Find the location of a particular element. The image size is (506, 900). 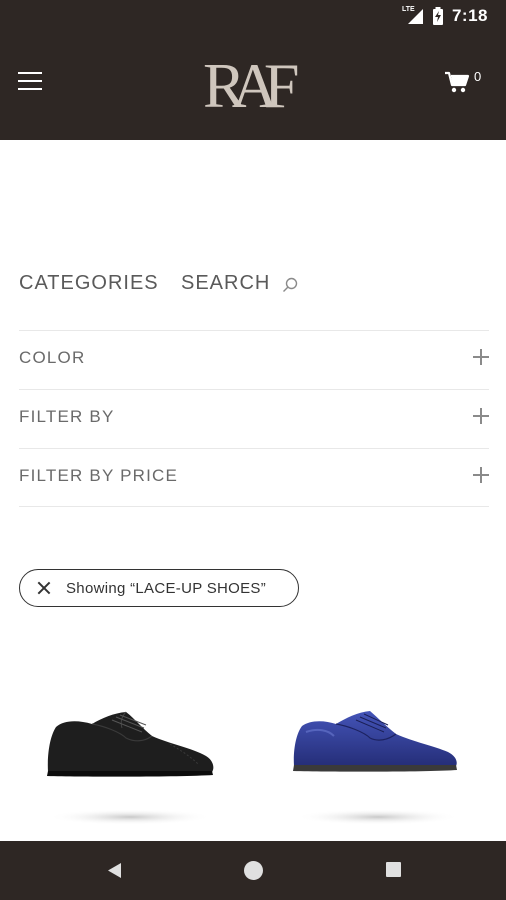

tab-categories: CATEGORIES is located at coordinates (89, 283).